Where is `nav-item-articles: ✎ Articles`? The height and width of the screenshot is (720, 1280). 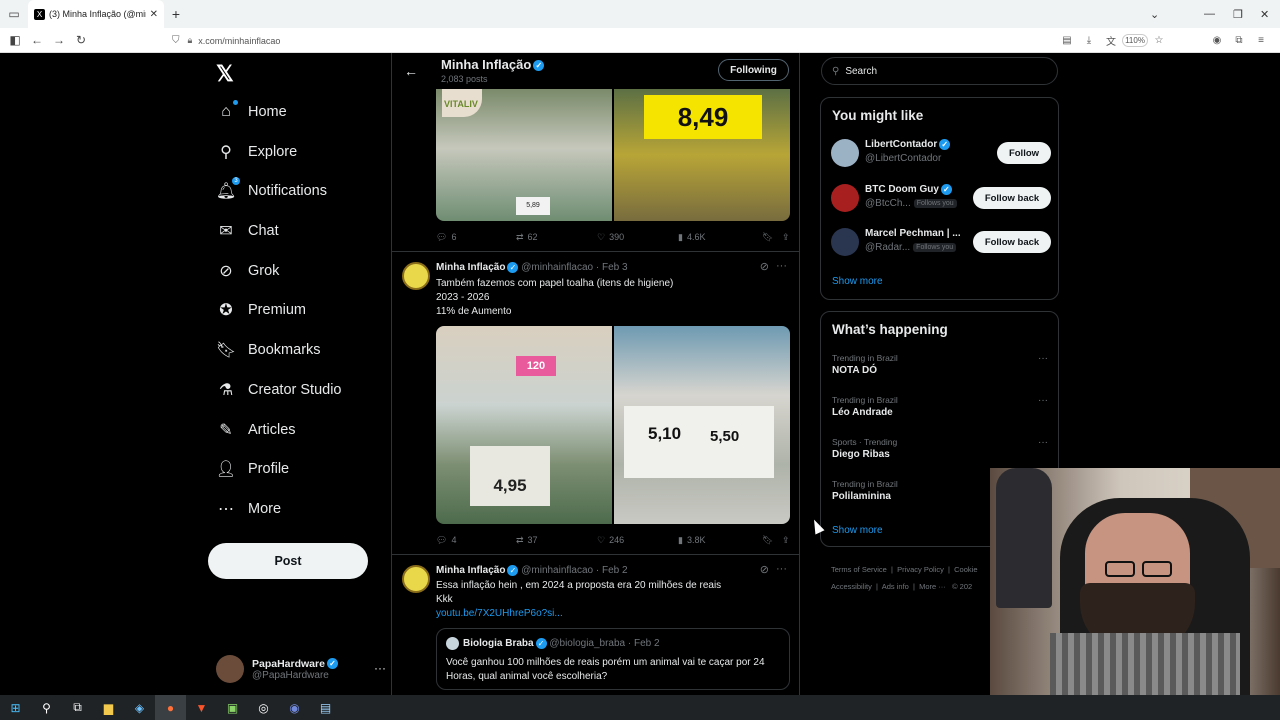
nav-item-articles: ✎ Articles is located at coordinates (255, 430).